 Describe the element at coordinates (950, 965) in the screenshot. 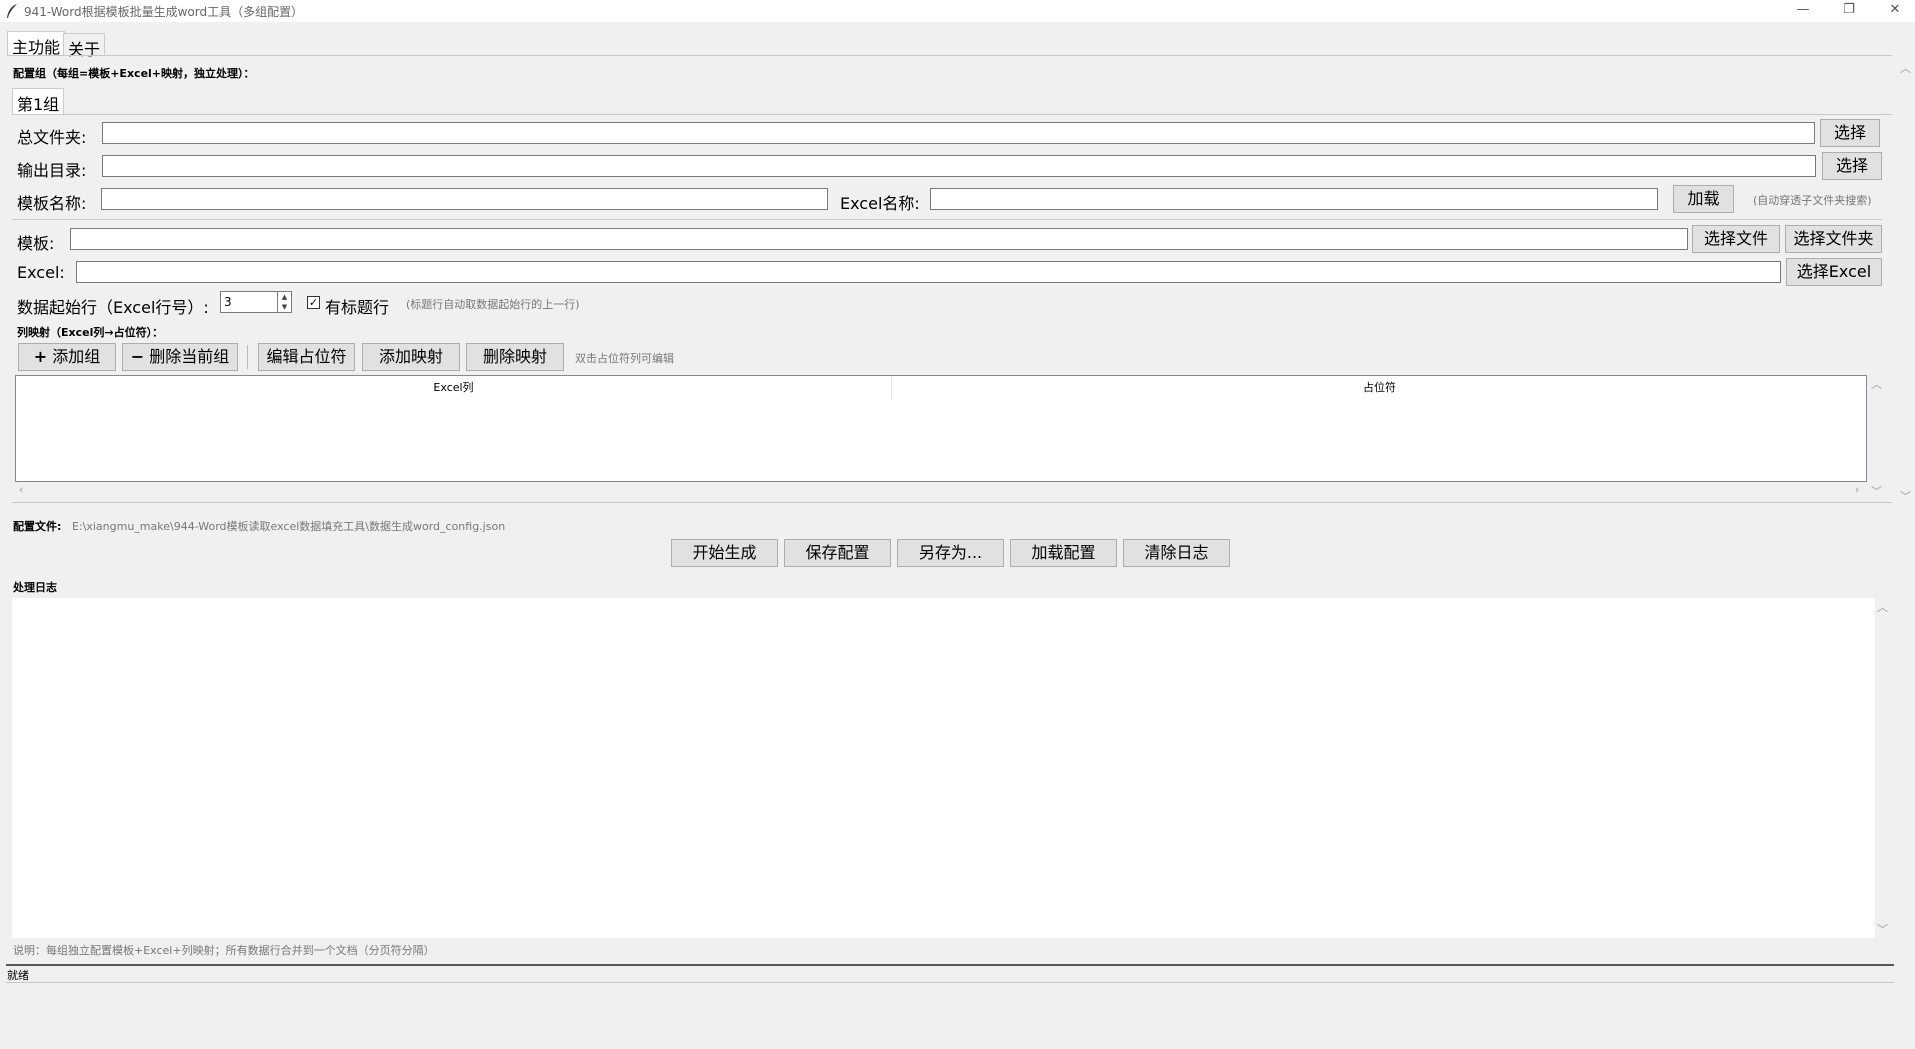

I see `status-divider` at that location.